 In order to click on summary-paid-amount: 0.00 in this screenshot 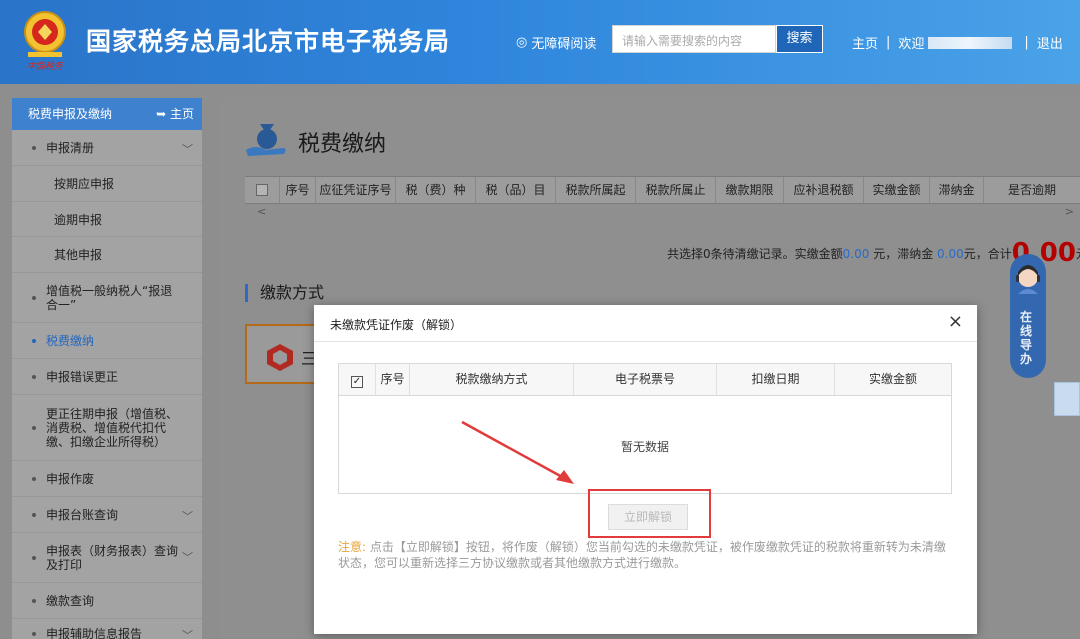, I will do `click(856, 254)`.